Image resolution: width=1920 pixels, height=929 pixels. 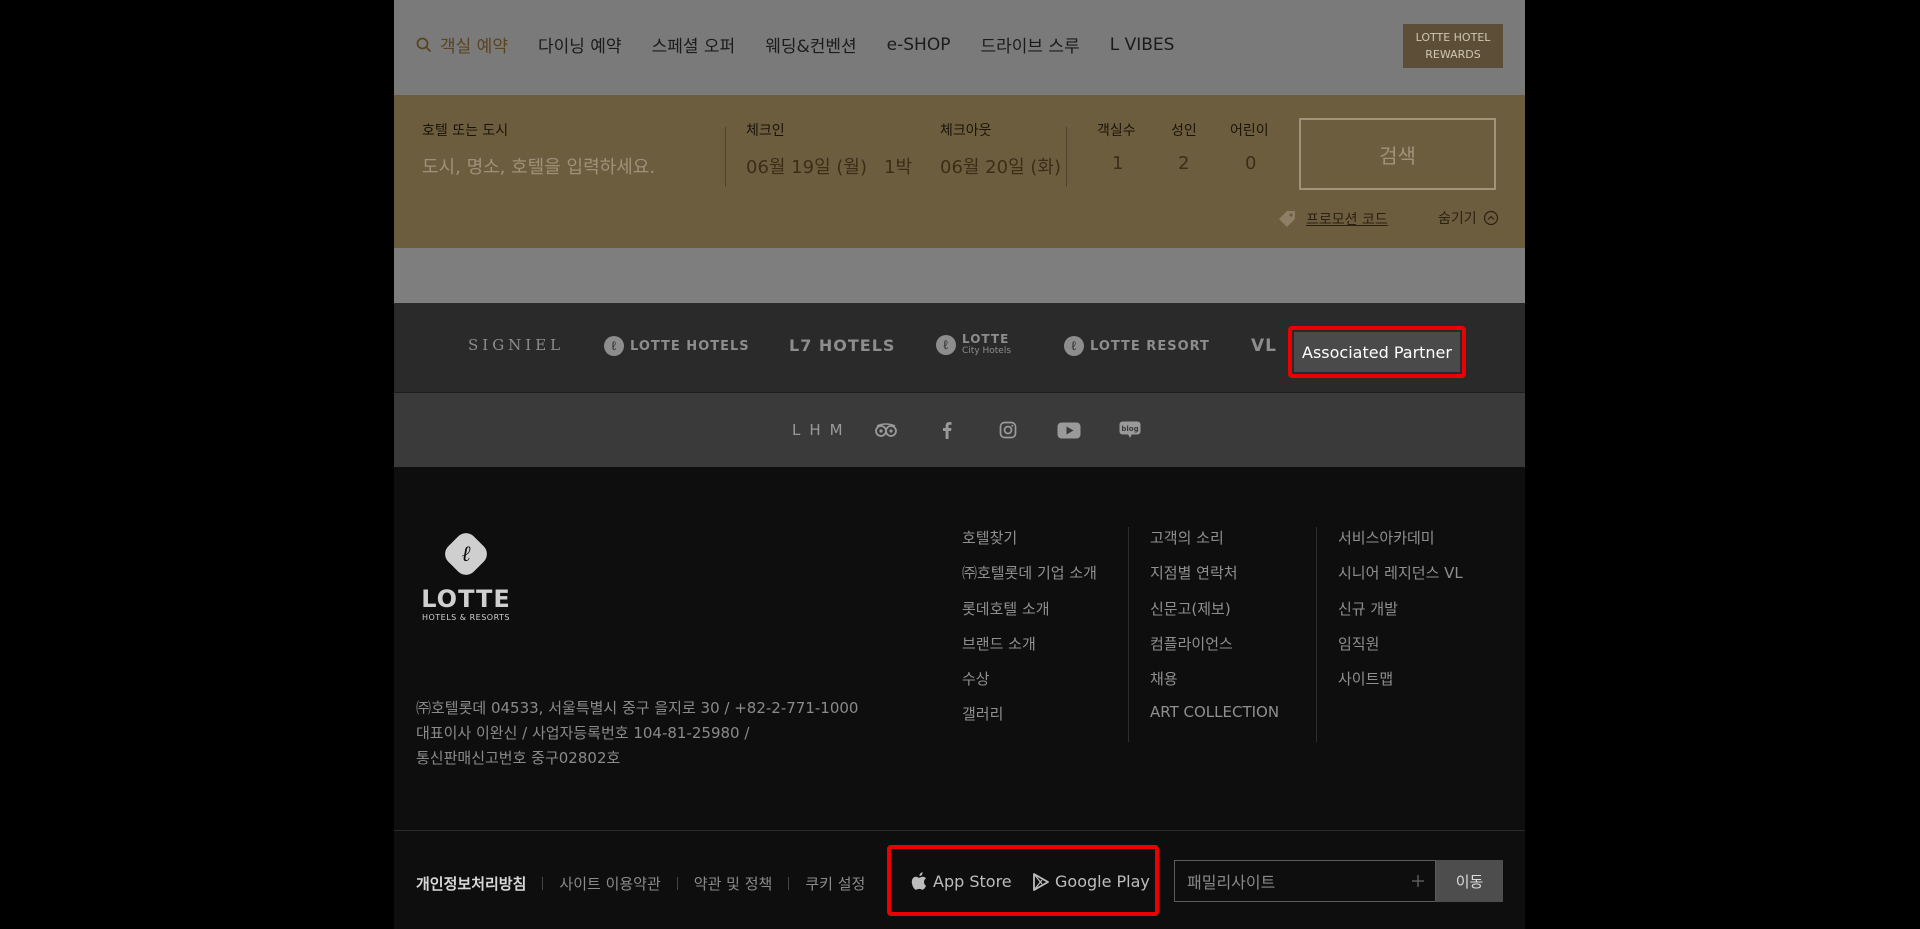 I want to click on cookie-settings-link: 쿠키 설정, so click(x=835, y=883).